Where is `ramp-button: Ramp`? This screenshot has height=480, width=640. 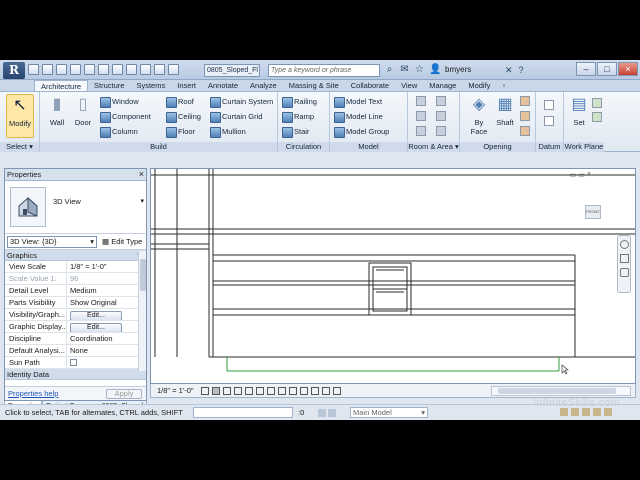 ramp-button: Ramp is located at coordinates (298, 116).